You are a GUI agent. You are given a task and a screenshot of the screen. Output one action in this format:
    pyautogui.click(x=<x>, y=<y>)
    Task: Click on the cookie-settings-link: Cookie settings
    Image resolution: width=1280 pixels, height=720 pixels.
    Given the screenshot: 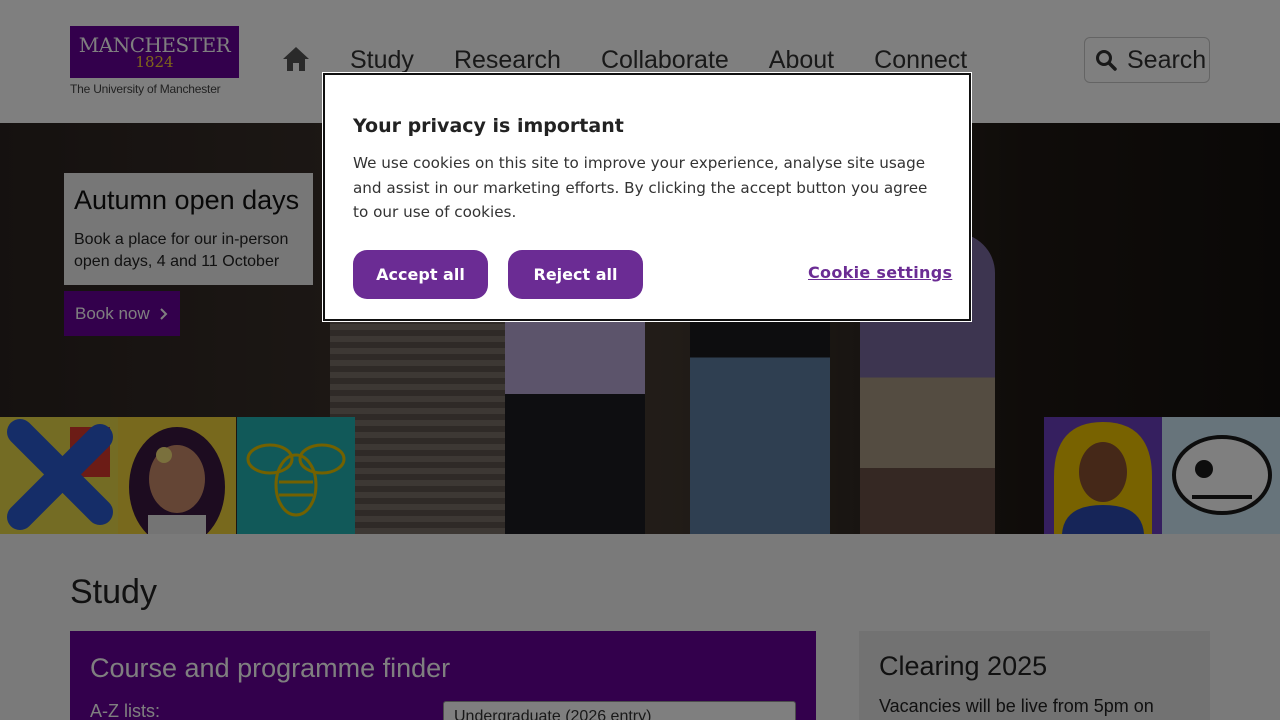 What is the action you would take?
    pyautogui.click(x=880, y=272)
    